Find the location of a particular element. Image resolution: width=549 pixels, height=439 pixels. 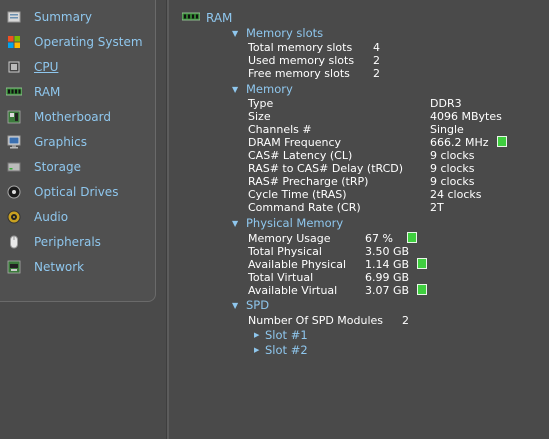

sidebar-item-peripherals: Peripherals is located at coordinates (78, 242).